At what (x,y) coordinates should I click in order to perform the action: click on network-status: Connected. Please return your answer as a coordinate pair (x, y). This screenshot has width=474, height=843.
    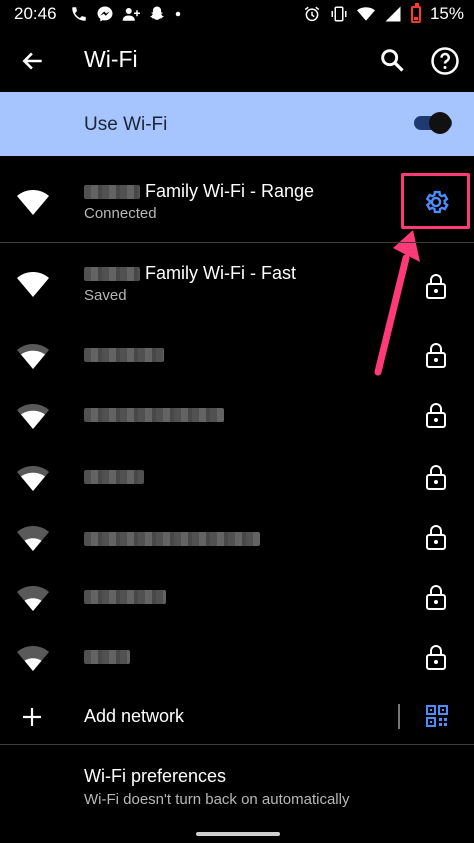
    Looking at the image, I should click on (120, 213).